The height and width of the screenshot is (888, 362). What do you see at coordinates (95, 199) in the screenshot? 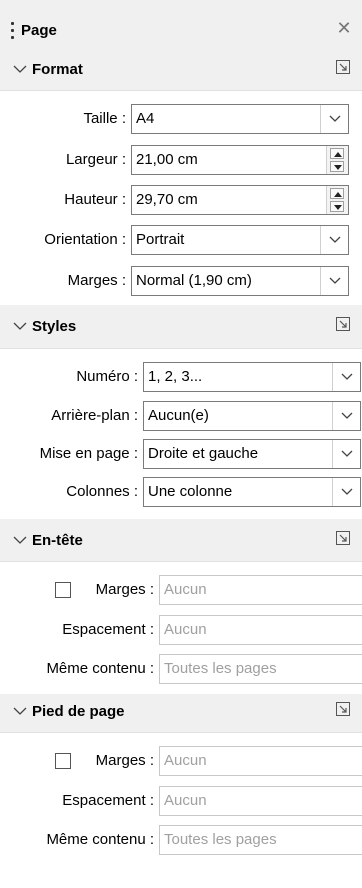
I see `height-label: Hauteur :` at bounding box center [95, 199].